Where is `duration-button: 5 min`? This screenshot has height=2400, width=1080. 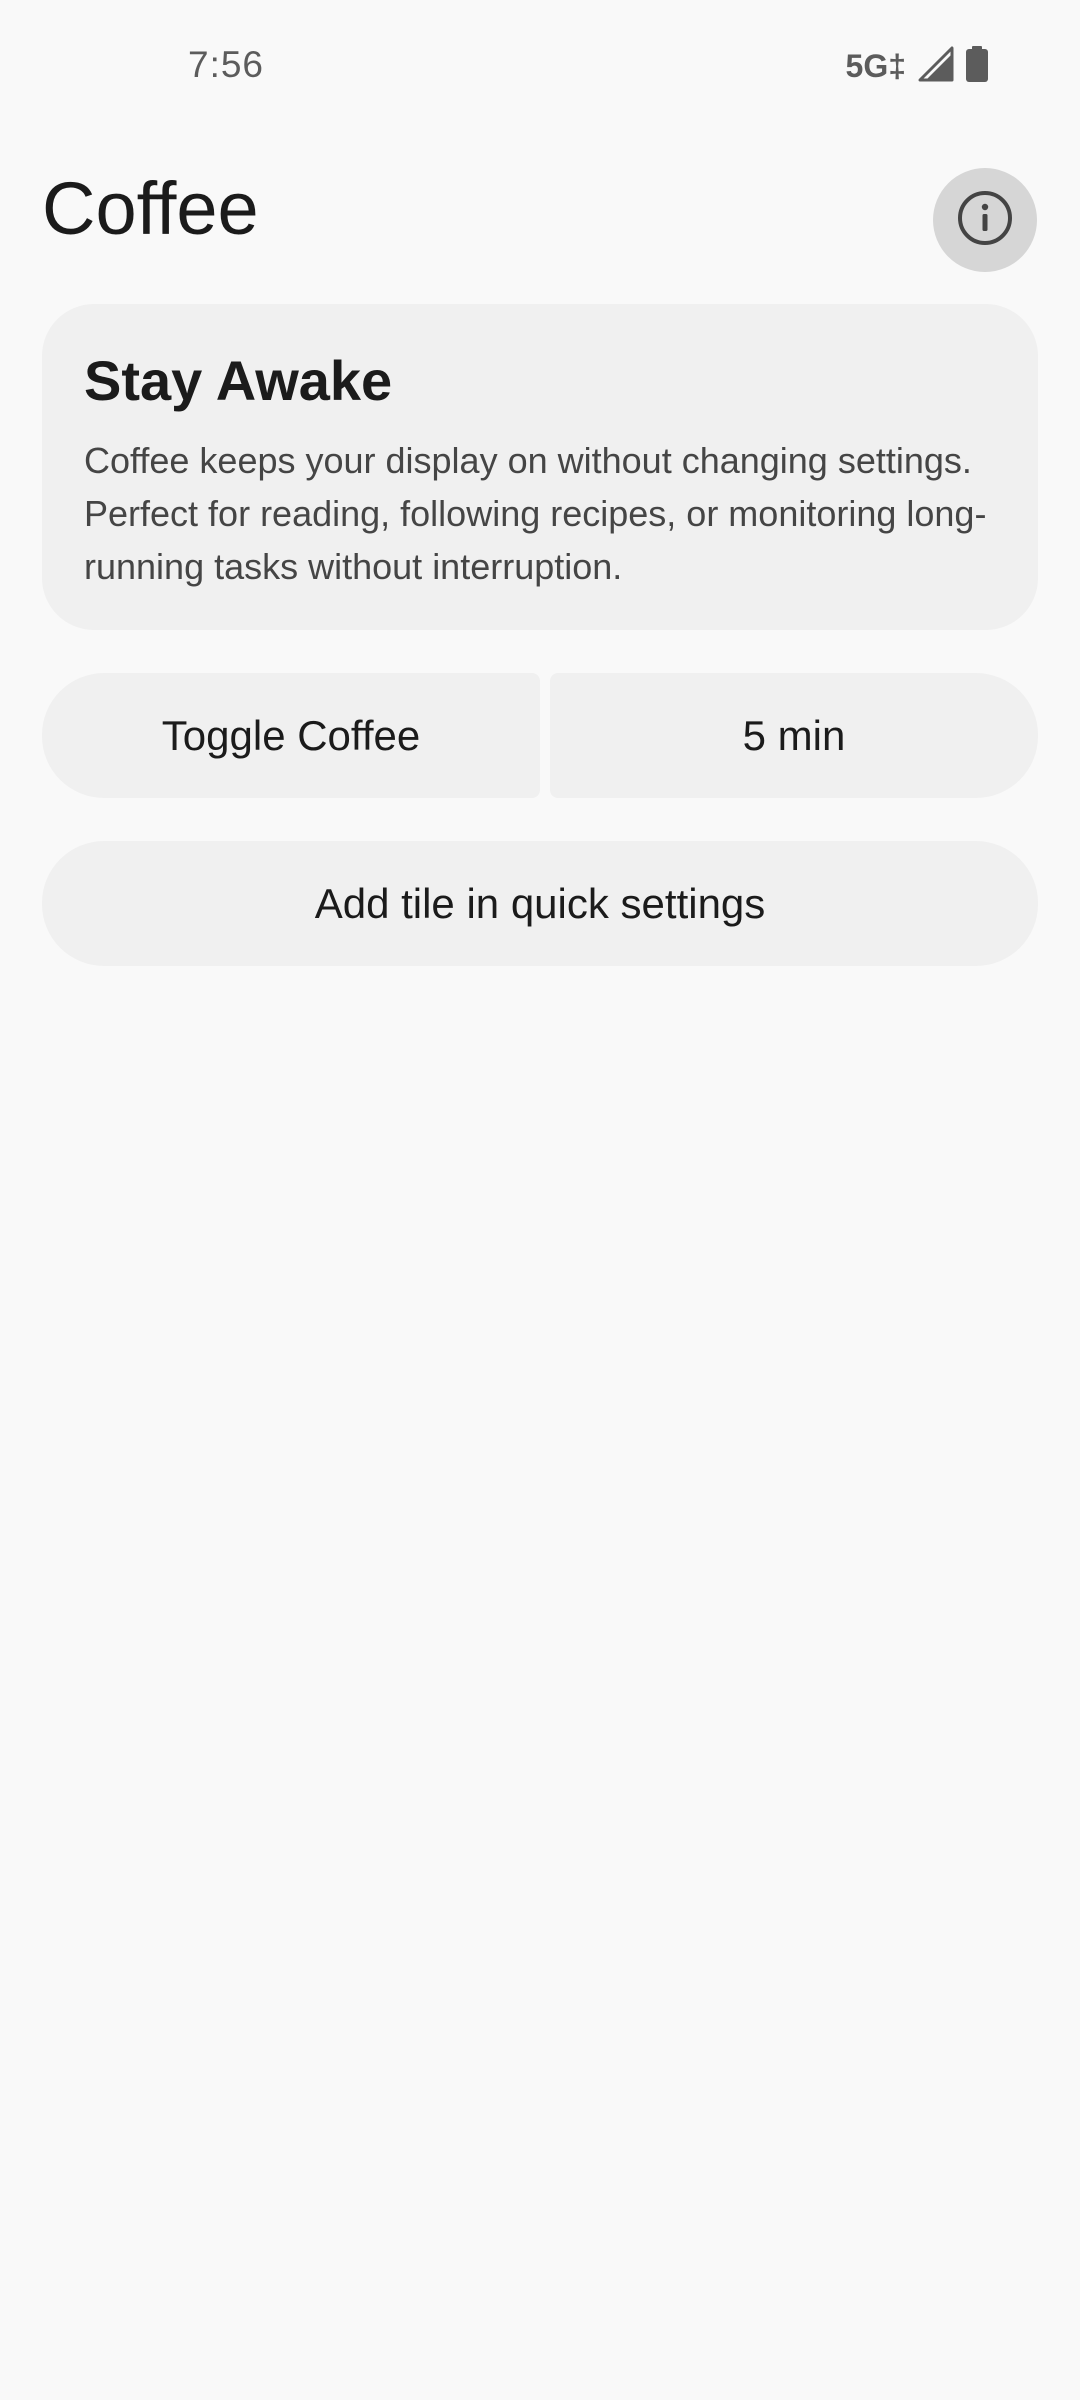
duration-button: 5 min is located at coordinates (794, 735).